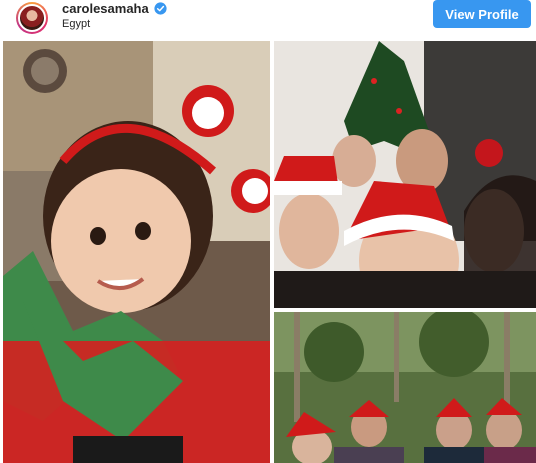 The image size is (536, 463). Describe the element at coordinates (76, 24) in the screenshot. I see `location-link: Egypt` at that location.